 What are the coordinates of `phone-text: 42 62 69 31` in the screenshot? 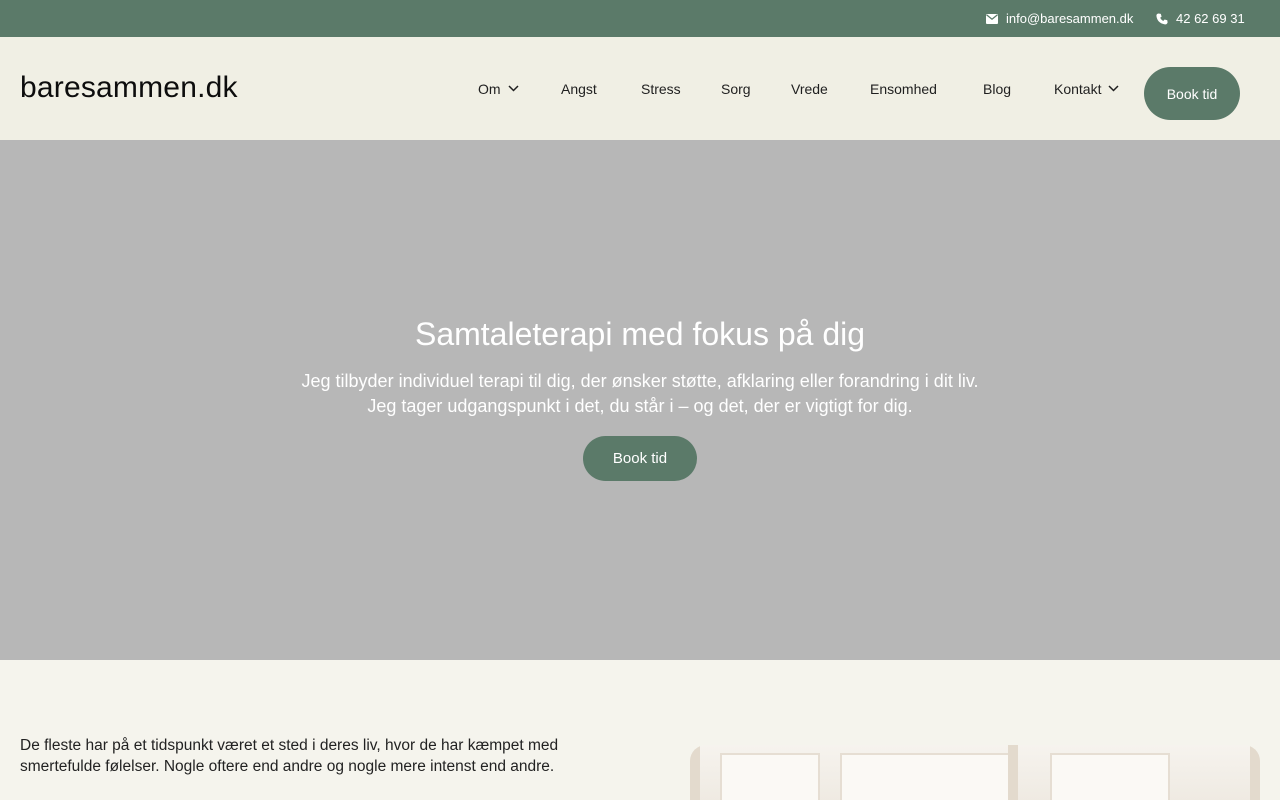 It's located at (1210, 18).